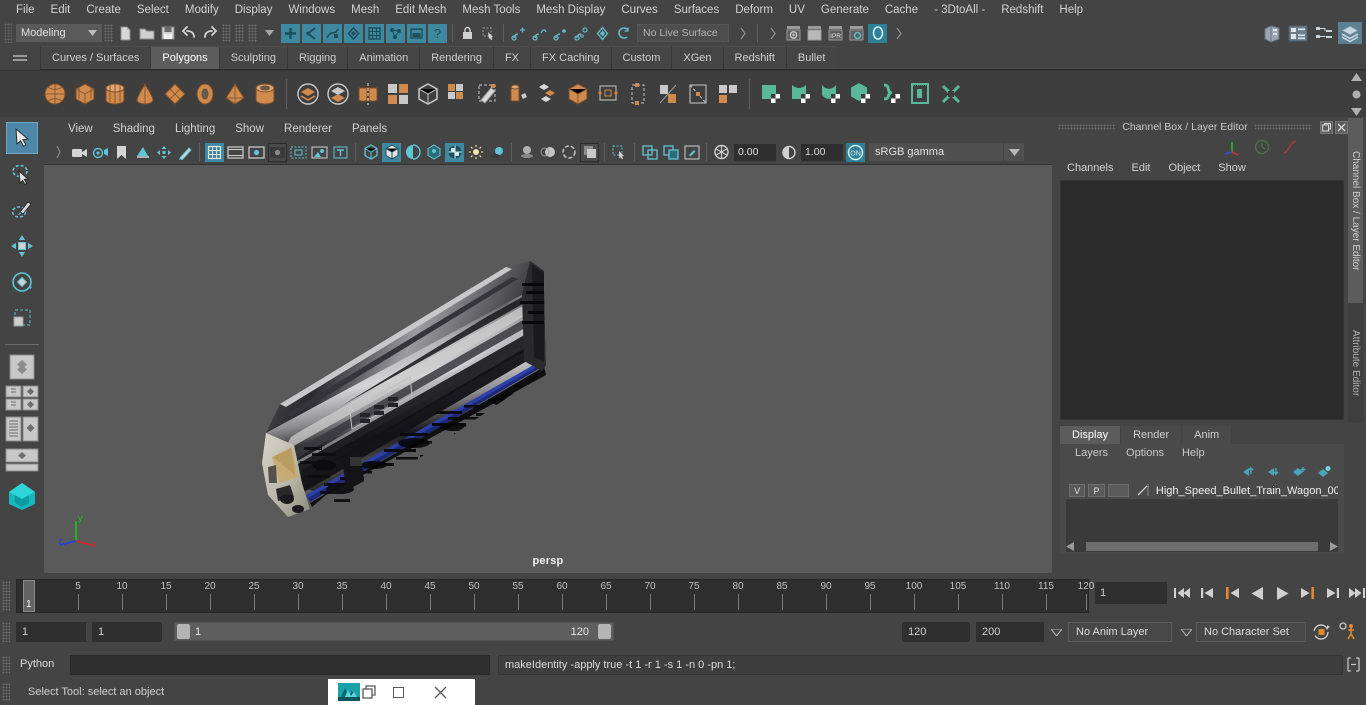  Describe the element at coordinates (728, 94) in the screenshot. I see `crease-icon` at that location.